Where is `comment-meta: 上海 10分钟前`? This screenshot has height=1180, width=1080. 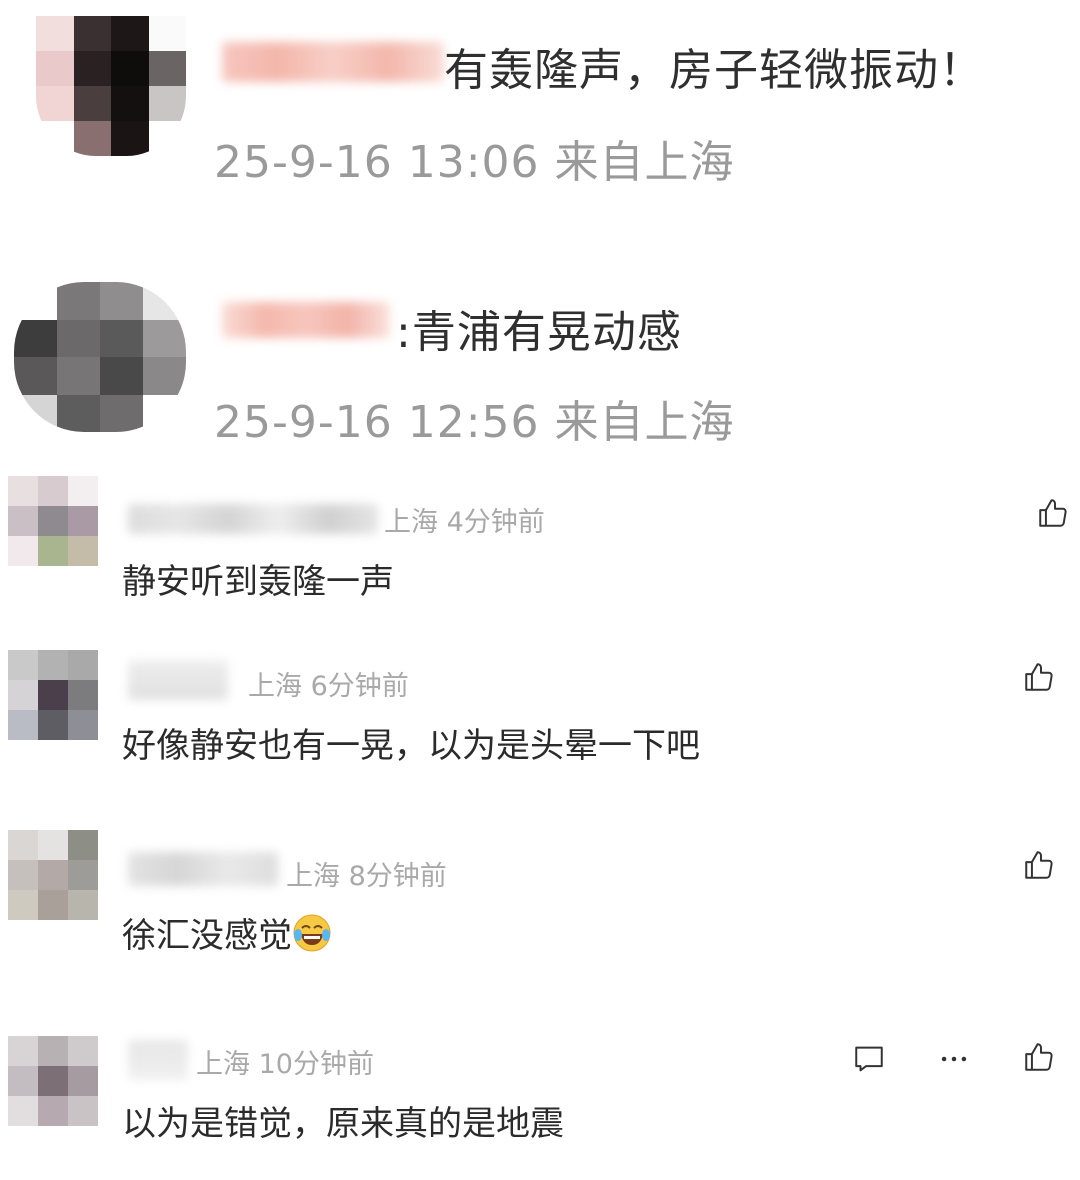 comment-meta: 上海 10分钟前 is located at coordinates (285, 1064).